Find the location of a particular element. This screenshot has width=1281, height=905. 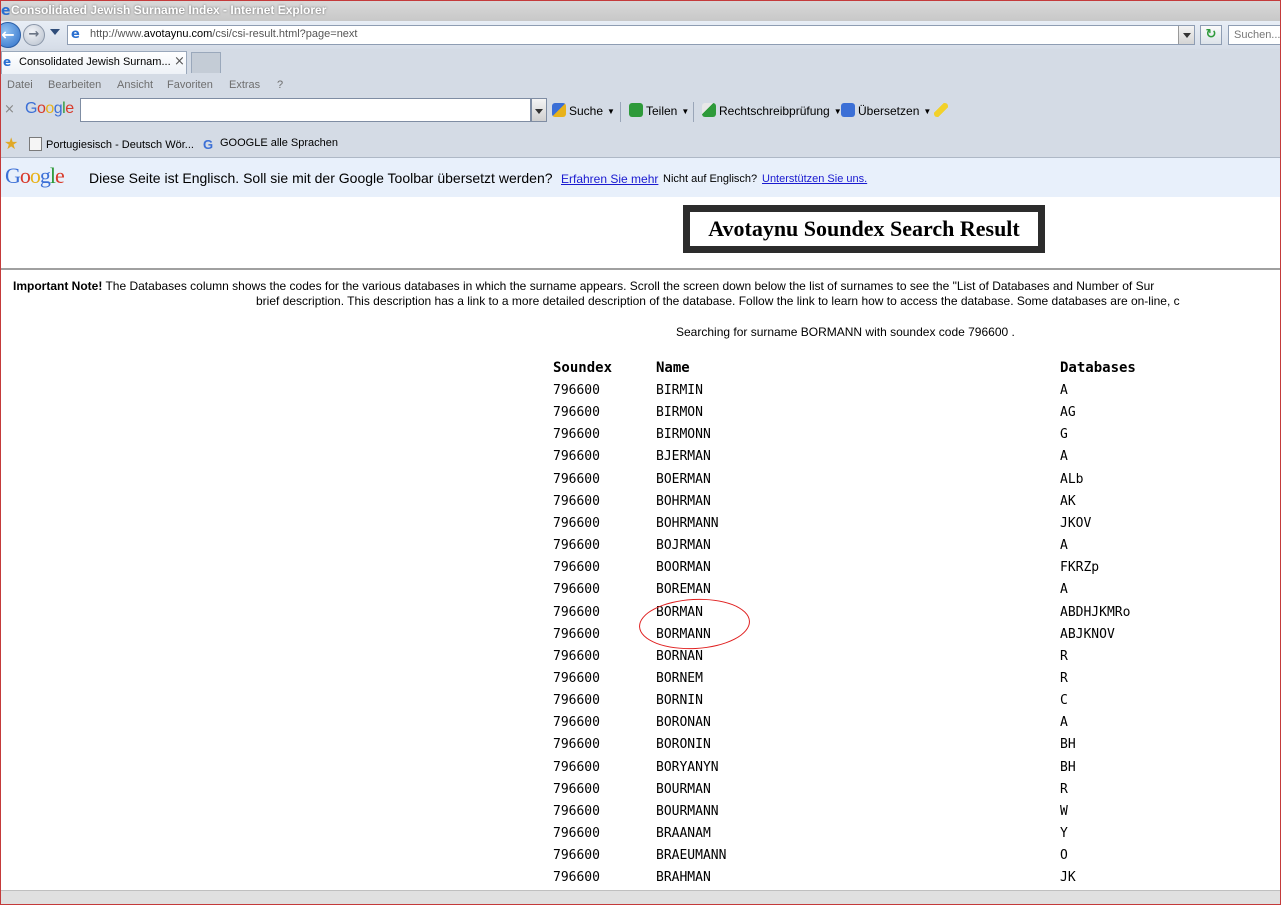

name-cell: BORYANYN is located at coordinates (687, 767).